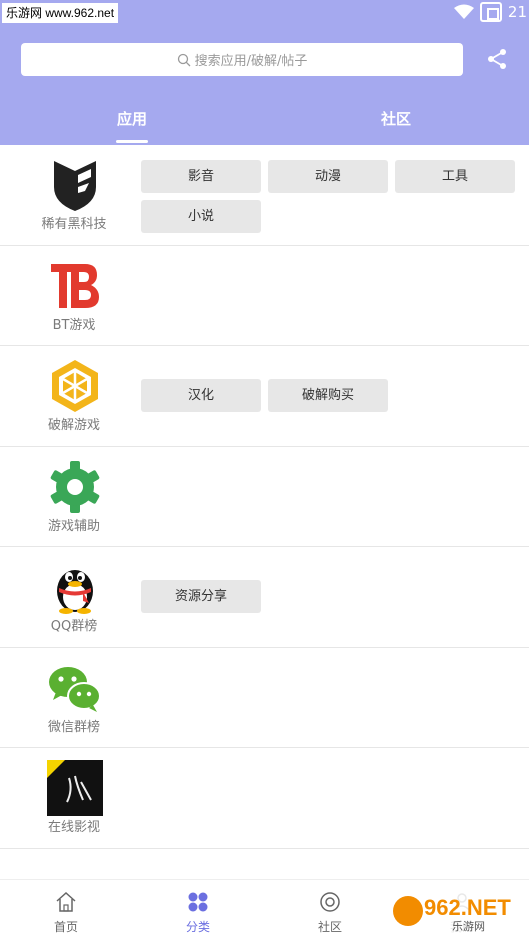  I want to click on nav-label: 首页, so click(65, 927).